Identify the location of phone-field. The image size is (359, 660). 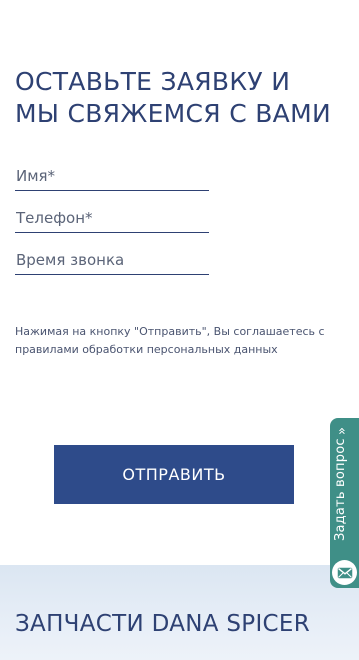
(112, 219).